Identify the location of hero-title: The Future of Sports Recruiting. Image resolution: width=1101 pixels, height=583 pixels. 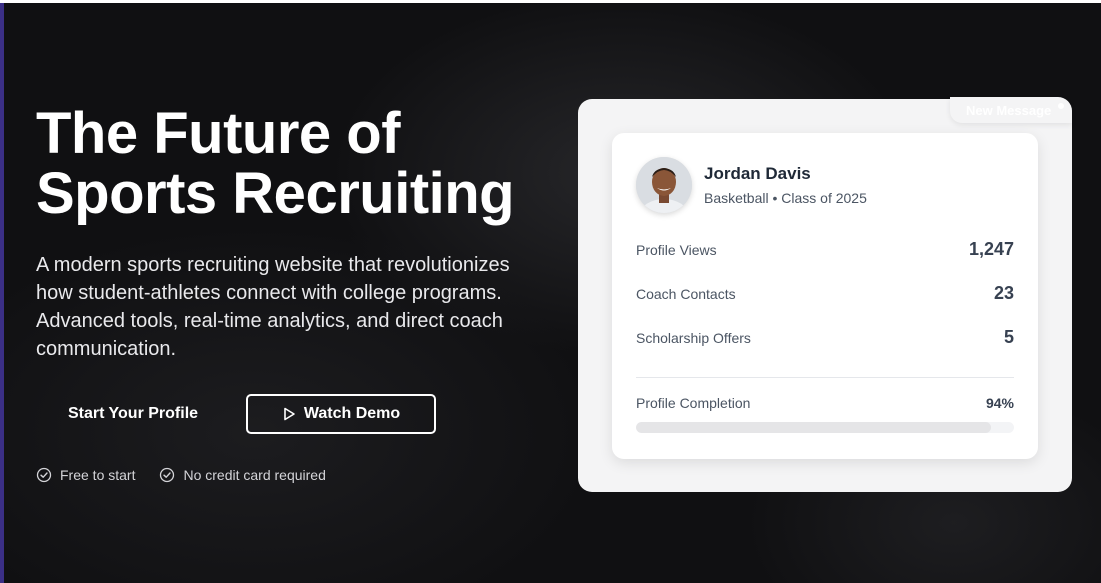
(296, 164).